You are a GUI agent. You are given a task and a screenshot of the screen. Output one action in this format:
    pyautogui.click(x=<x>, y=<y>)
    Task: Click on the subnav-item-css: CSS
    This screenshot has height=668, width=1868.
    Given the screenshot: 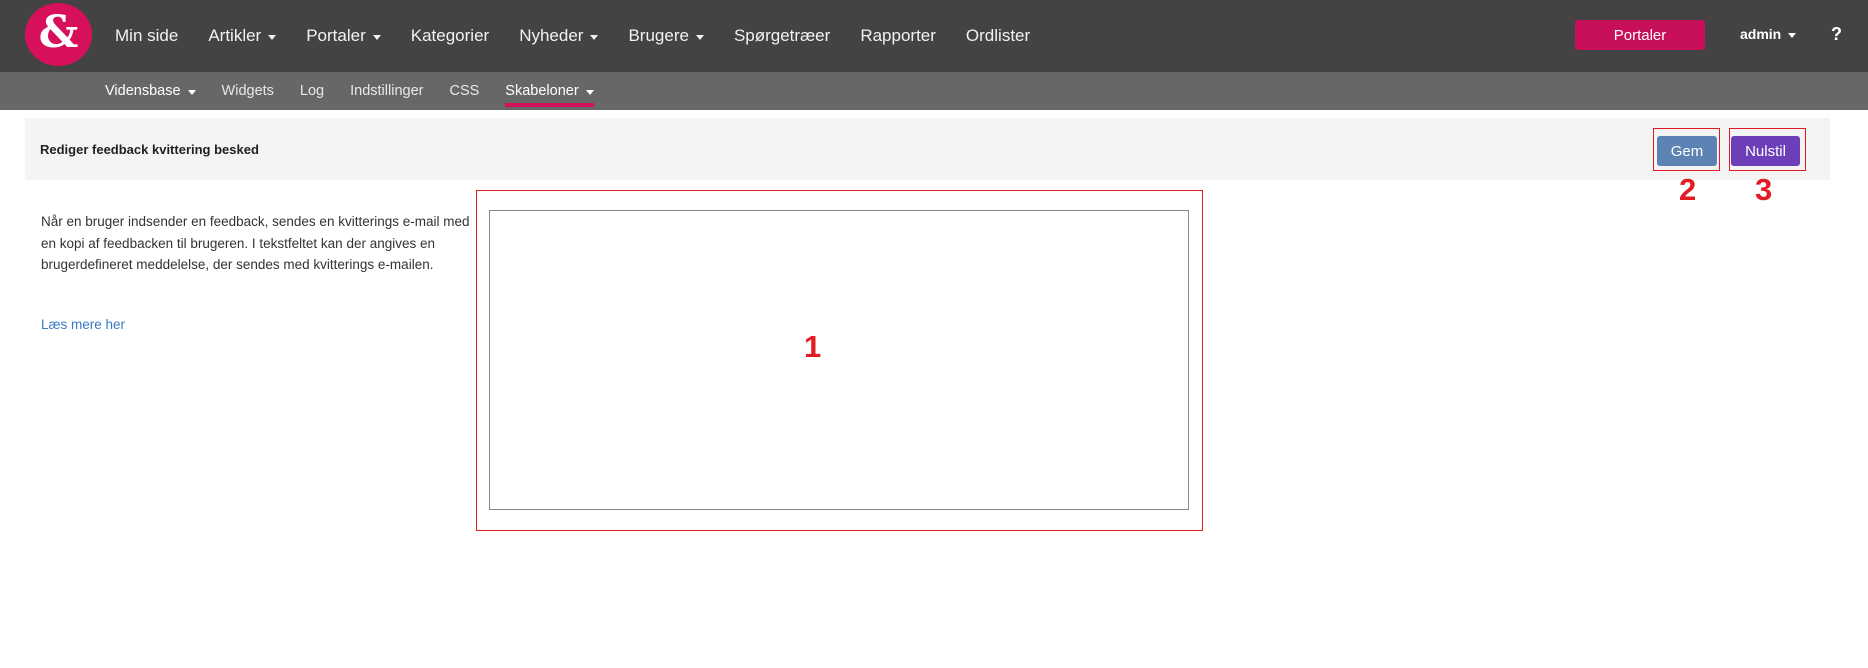 What is the action you would take?
    pyautogui.click(x=464, y=91)
    